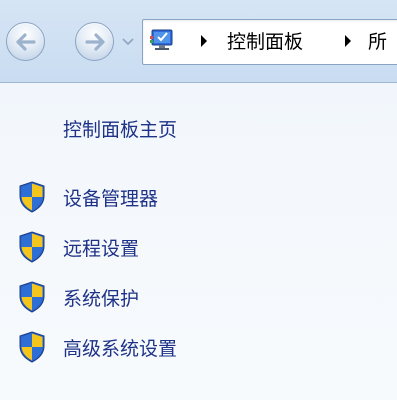  Describe the element at coordinates (101, 248) in the screenshot. I see `task-label: 远程设置` at that location.